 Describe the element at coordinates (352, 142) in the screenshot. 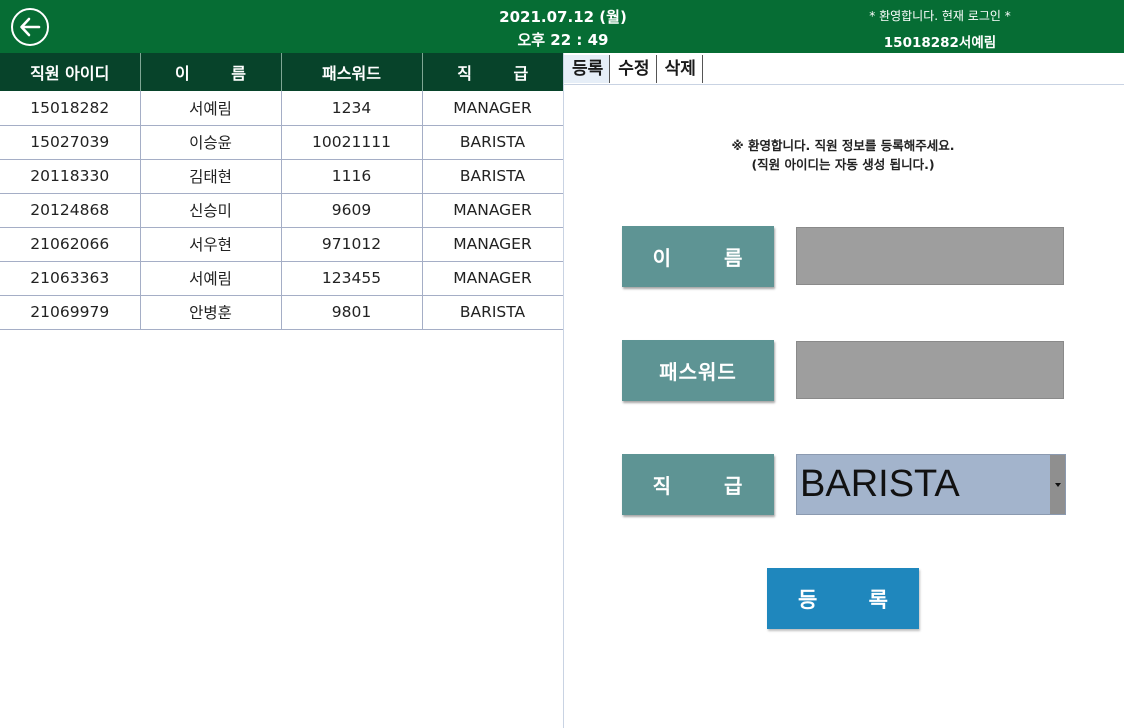

I see `cell-password: 10021111` at that location.